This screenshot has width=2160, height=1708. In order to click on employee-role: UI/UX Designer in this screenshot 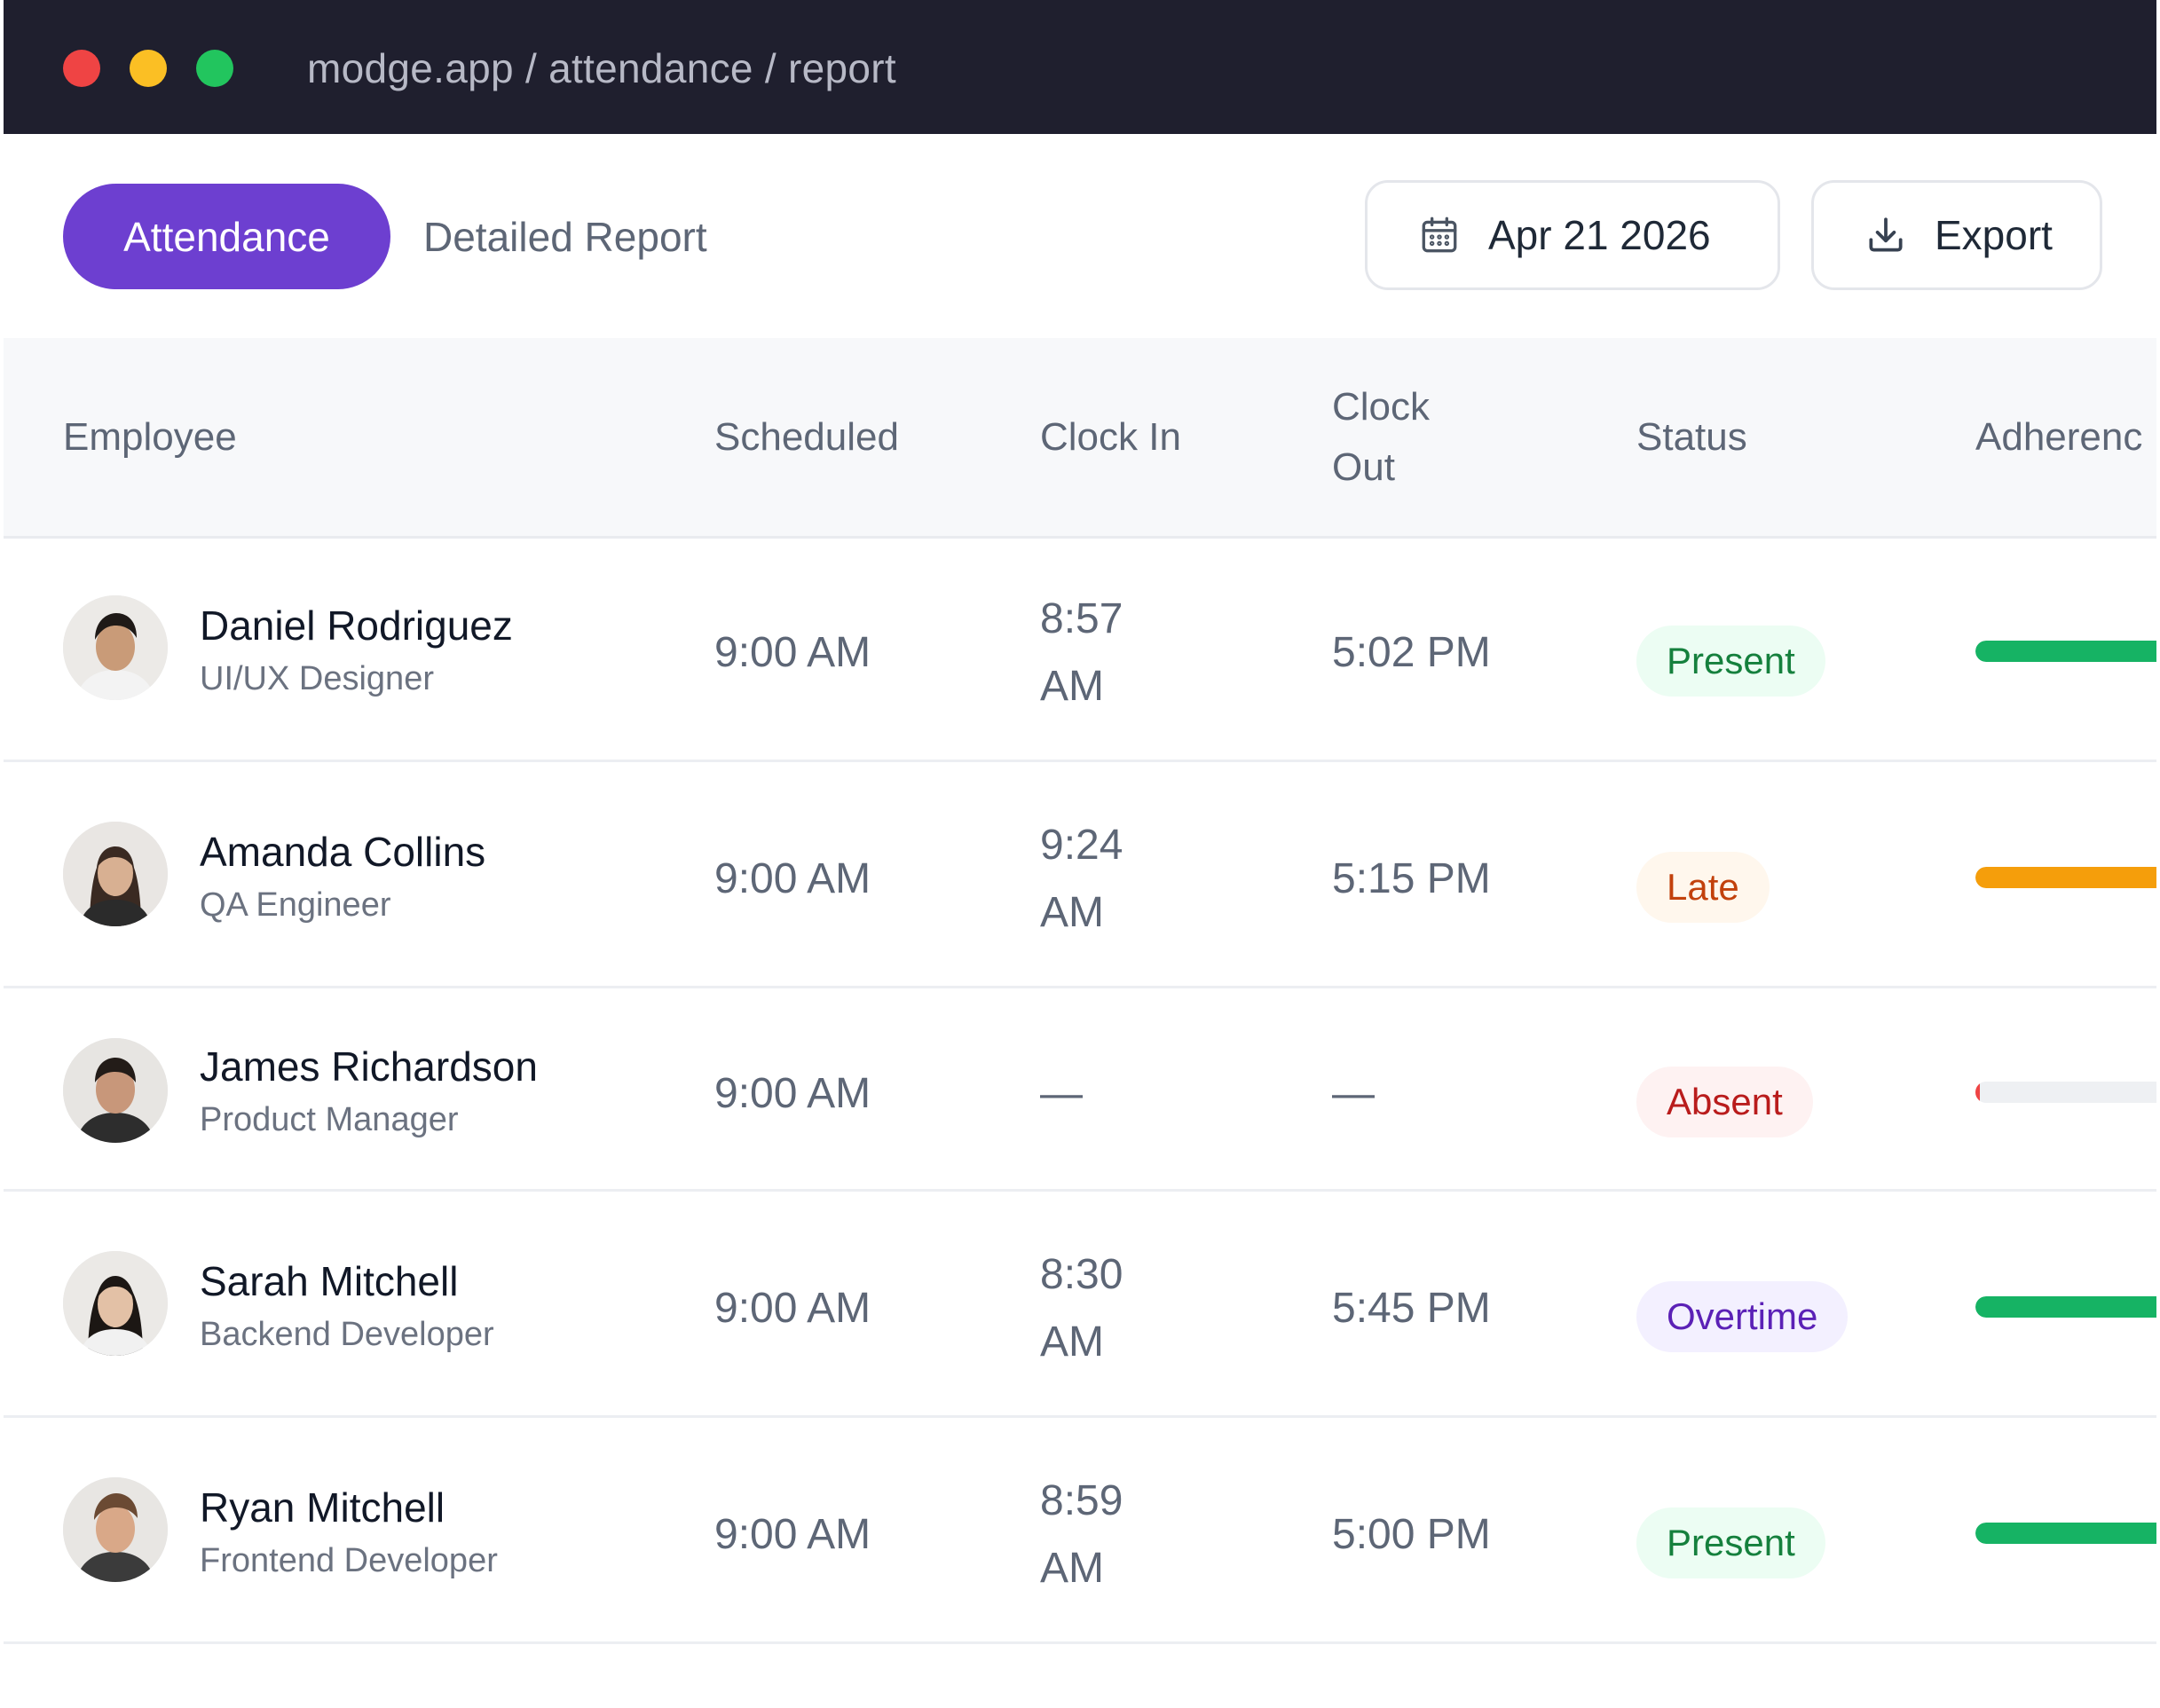, I will do `click(317, 678)`.